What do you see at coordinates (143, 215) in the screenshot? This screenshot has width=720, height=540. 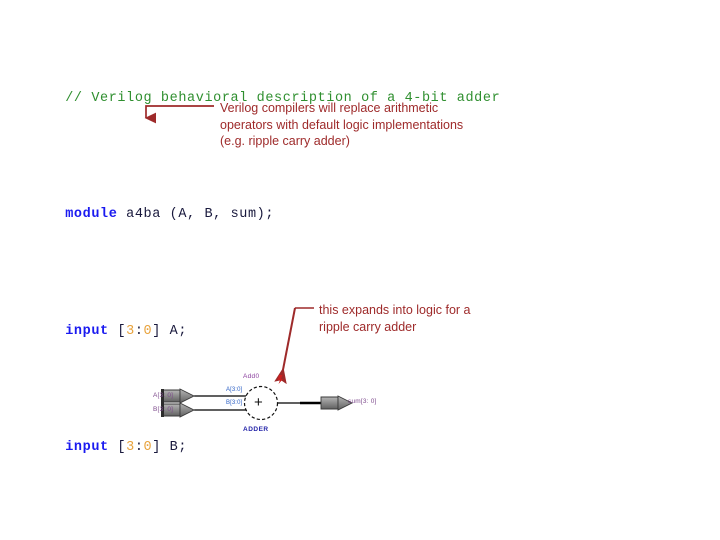 I see `code-token-module-name: a4ba` at bounding box center [143, 215].